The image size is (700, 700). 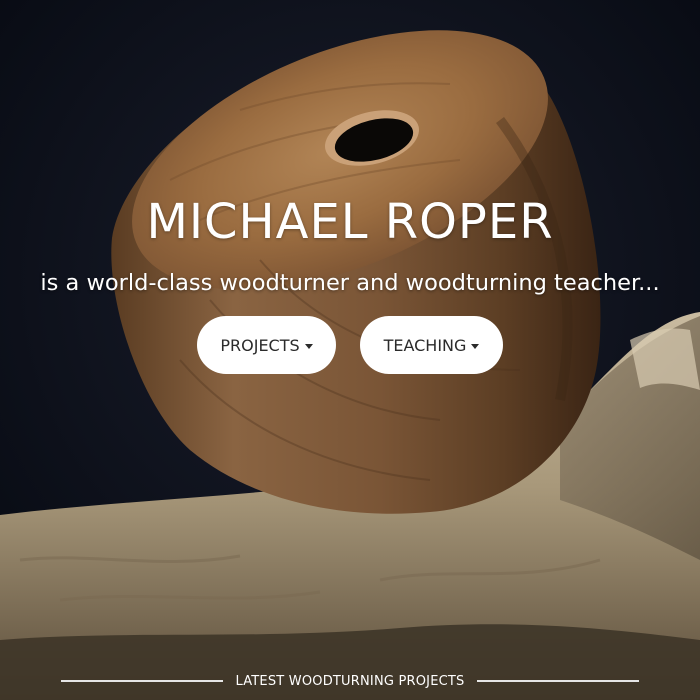 I want to click on heading-divider-left, so click(x=142, y=681).